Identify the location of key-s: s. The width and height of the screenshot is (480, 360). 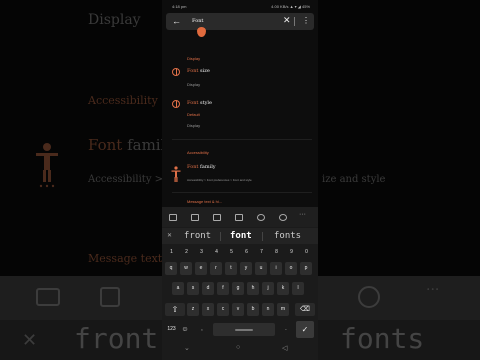
(193, 288).